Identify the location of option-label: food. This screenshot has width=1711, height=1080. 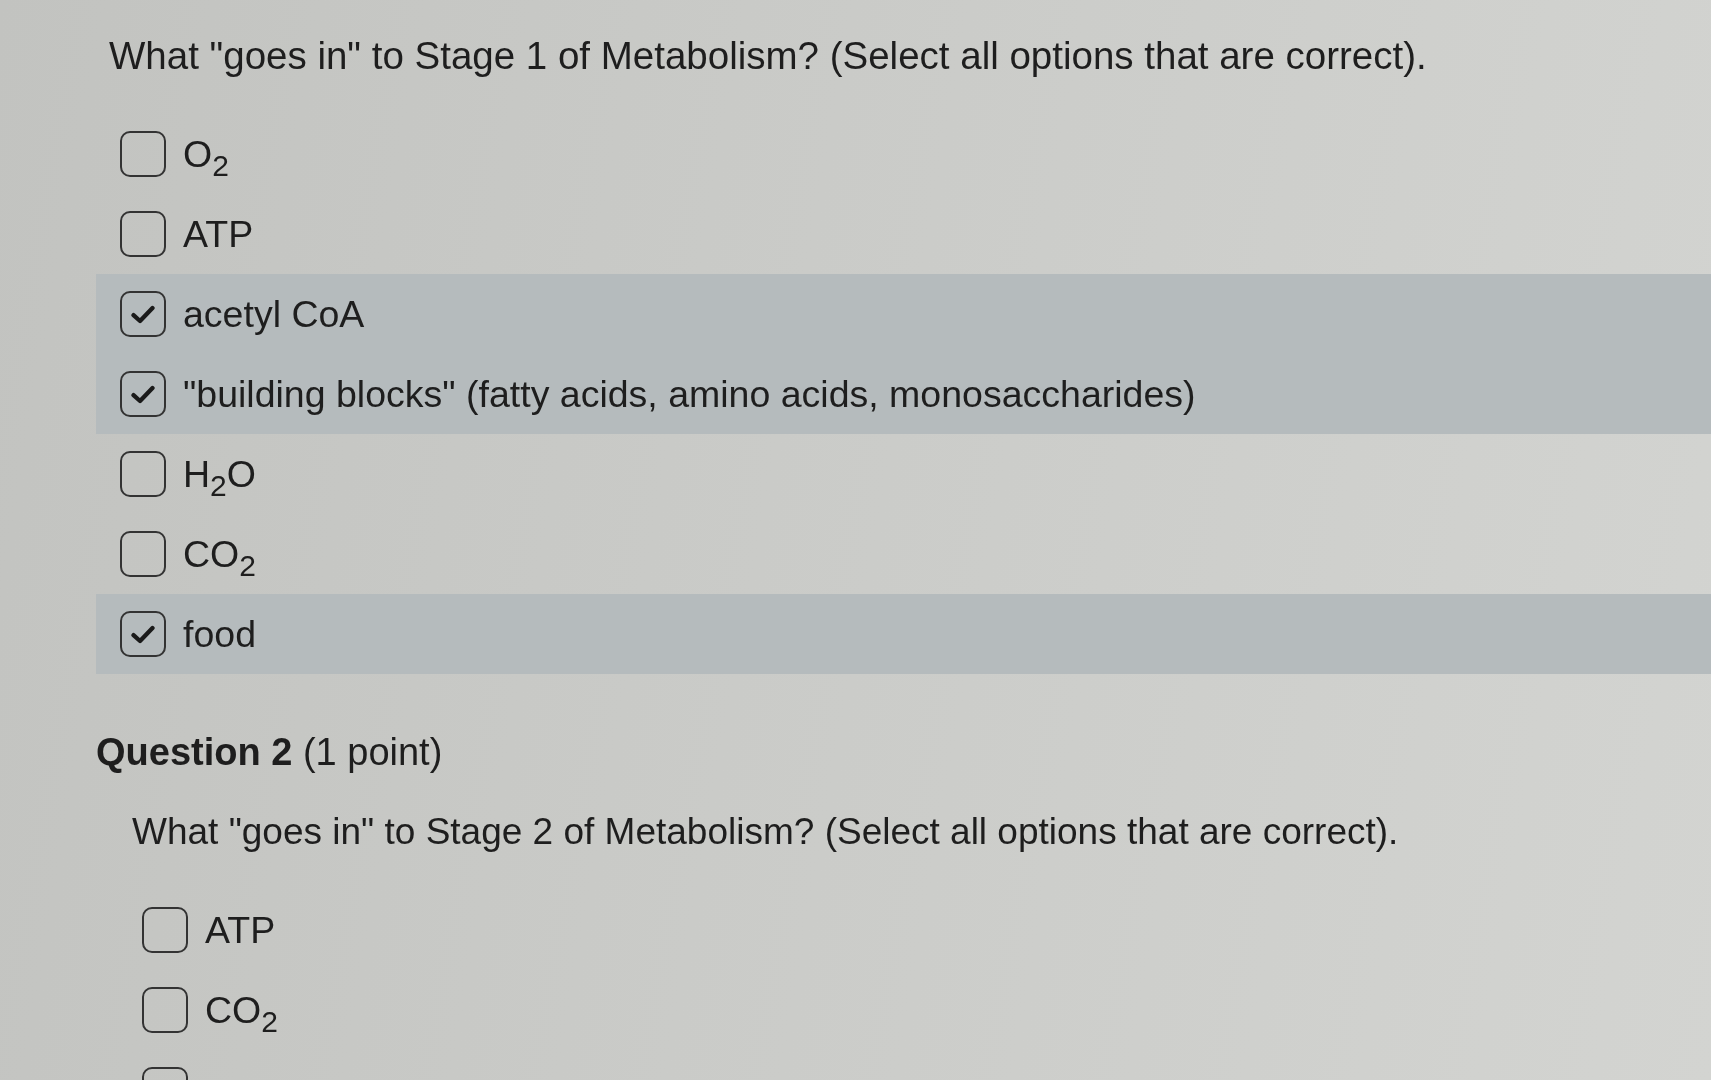
(219, 634).